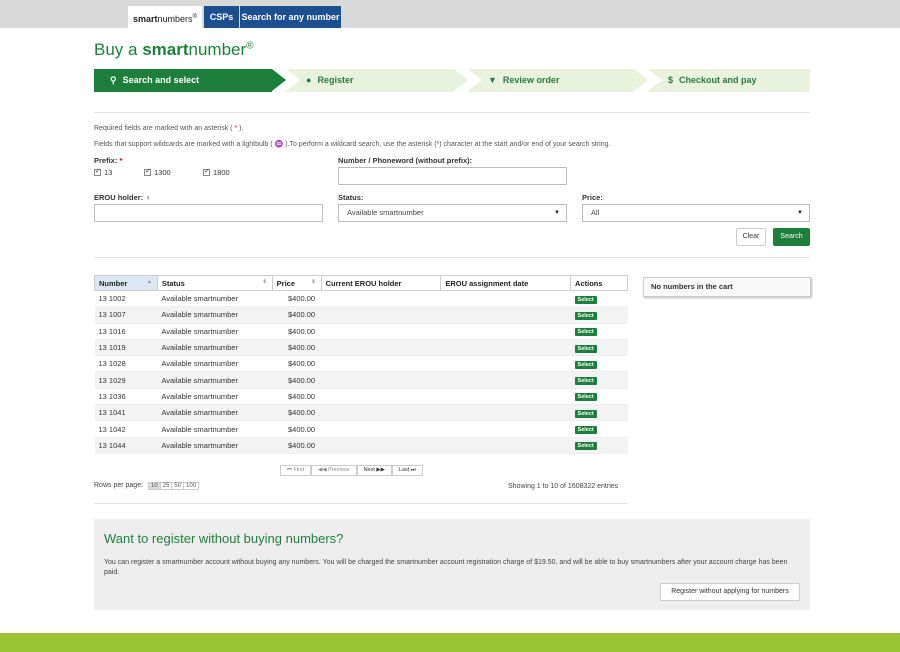  I want to click on clear-button: Clear, so click(751, 237).